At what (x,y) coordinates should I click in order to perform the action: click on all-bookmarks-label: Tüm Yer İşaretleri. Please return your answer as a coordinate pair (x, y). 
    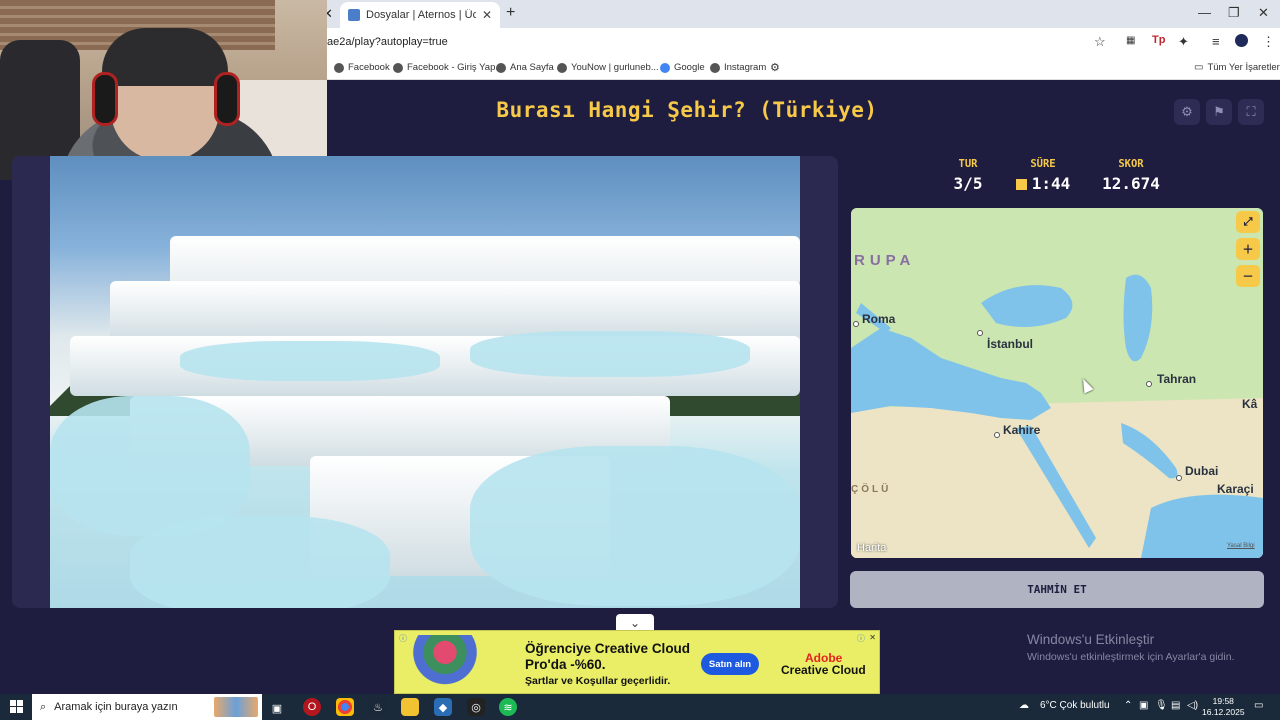
    Looking at the image, I should click on (1243, 67).